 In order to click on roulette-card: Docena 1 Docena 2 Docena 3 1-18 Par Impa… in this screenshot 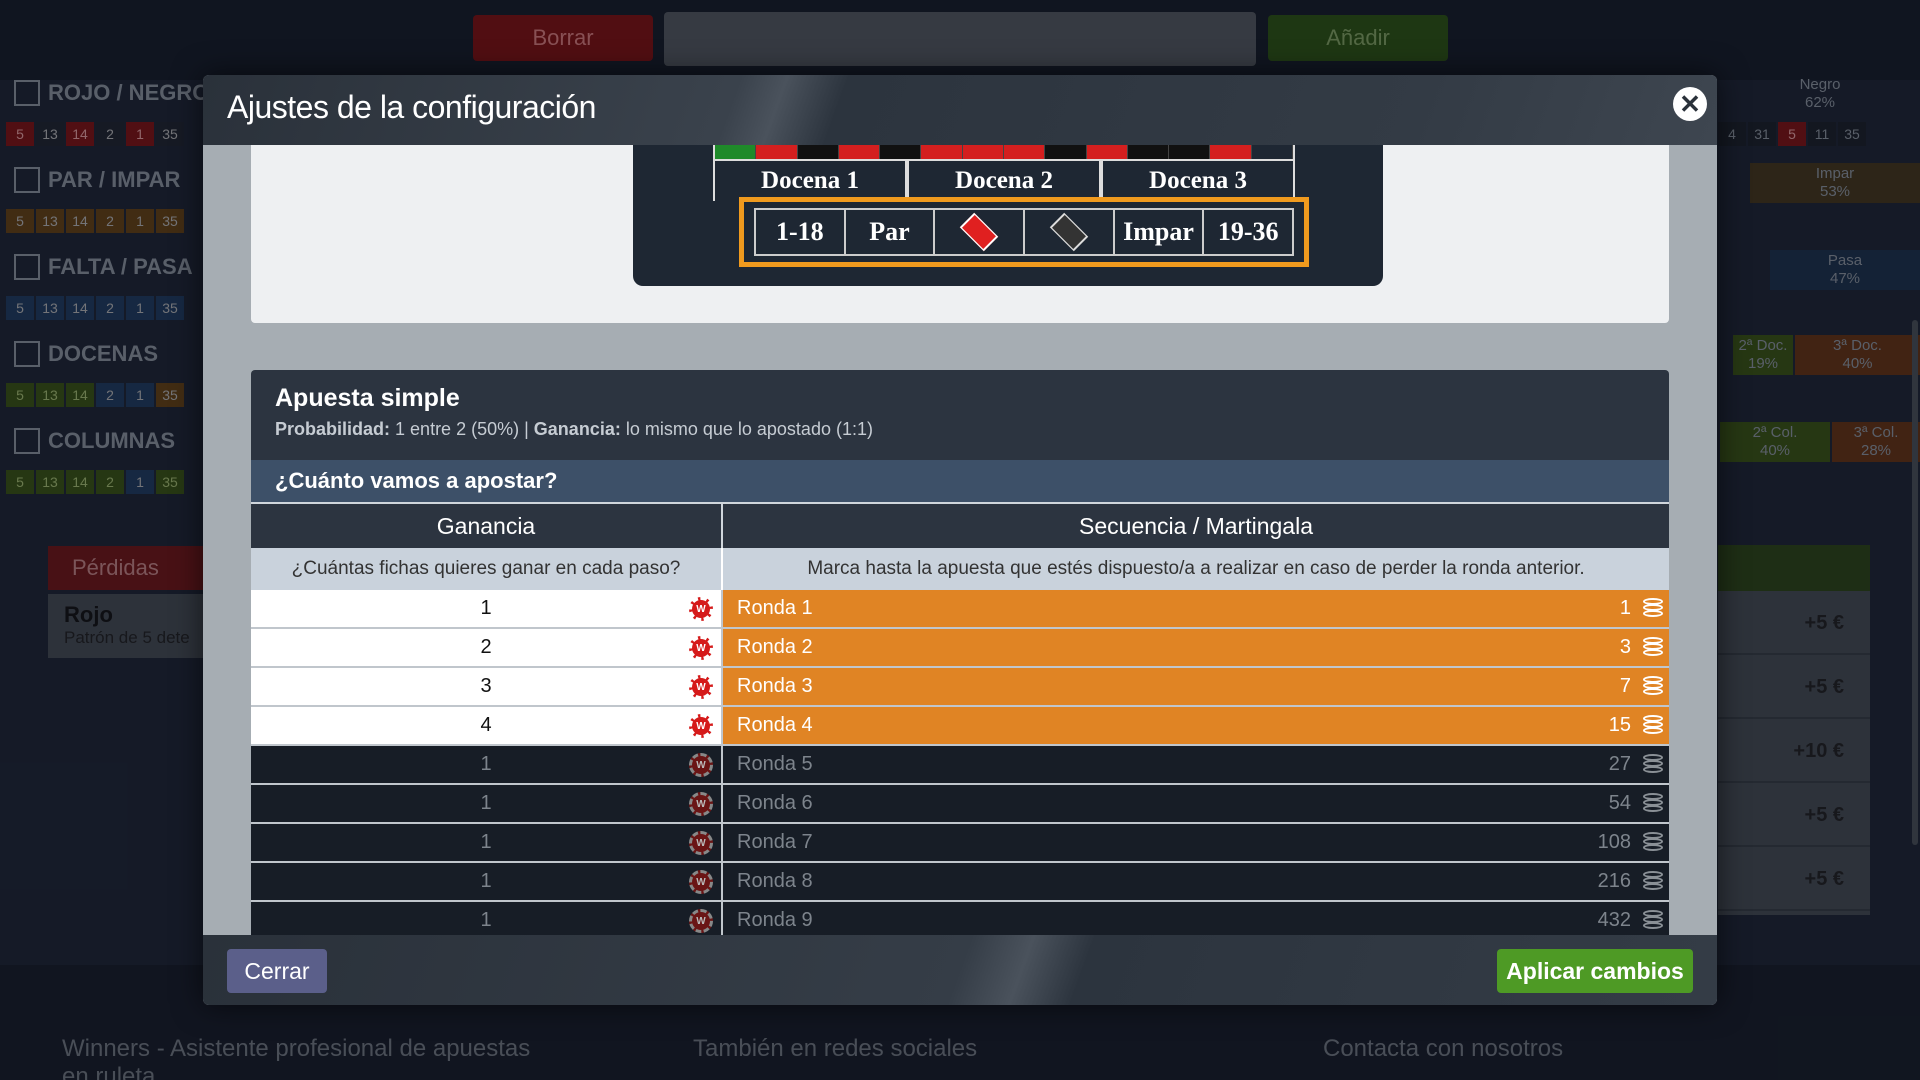, I will do `click(960, 234)`.